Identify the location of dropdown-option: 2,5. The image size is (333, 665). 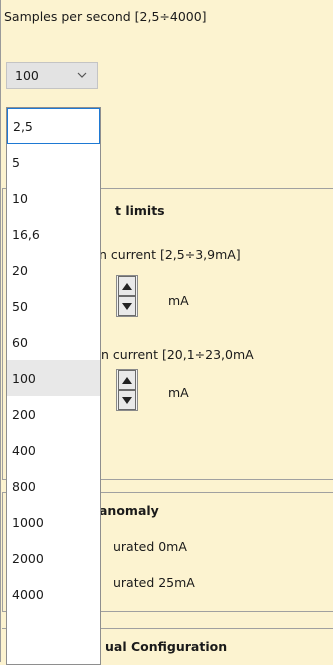
(53, 126).